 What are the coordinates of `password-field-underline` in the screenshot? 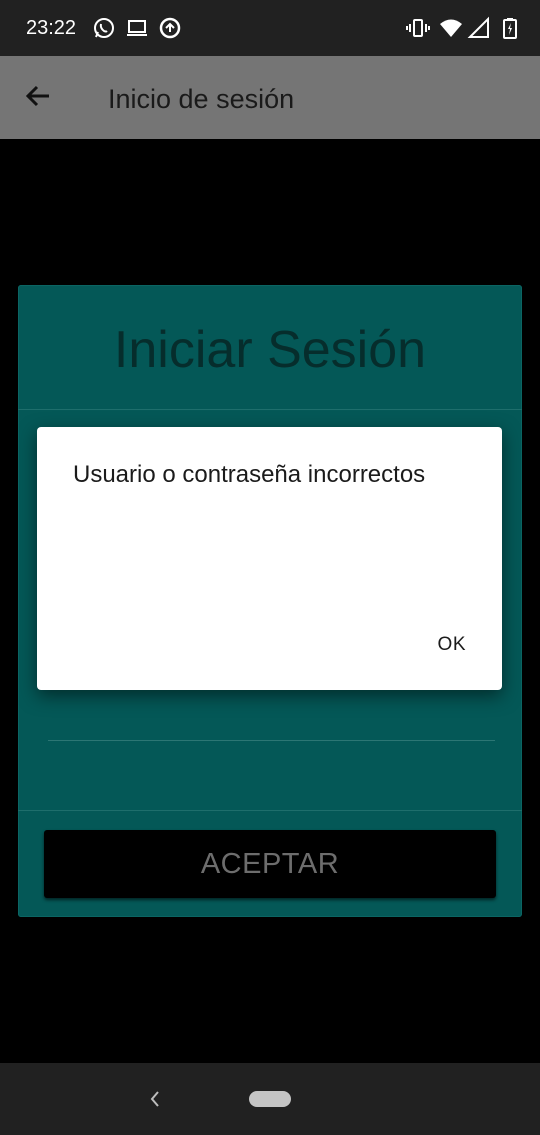 It's located at (271, 740).